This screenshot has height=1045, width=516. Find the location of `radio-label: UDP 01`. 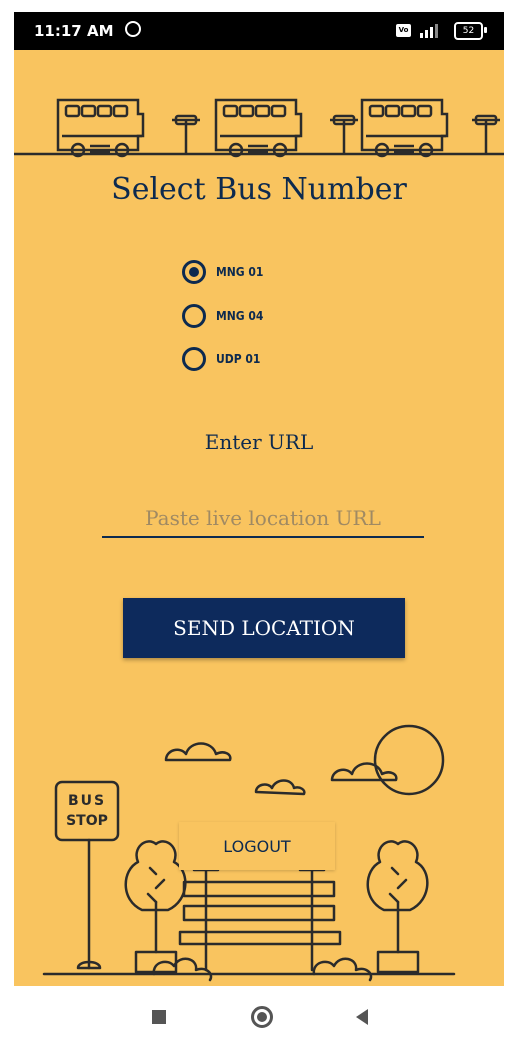

radio-label: UDP 01 is located at coordinates (238, 359).